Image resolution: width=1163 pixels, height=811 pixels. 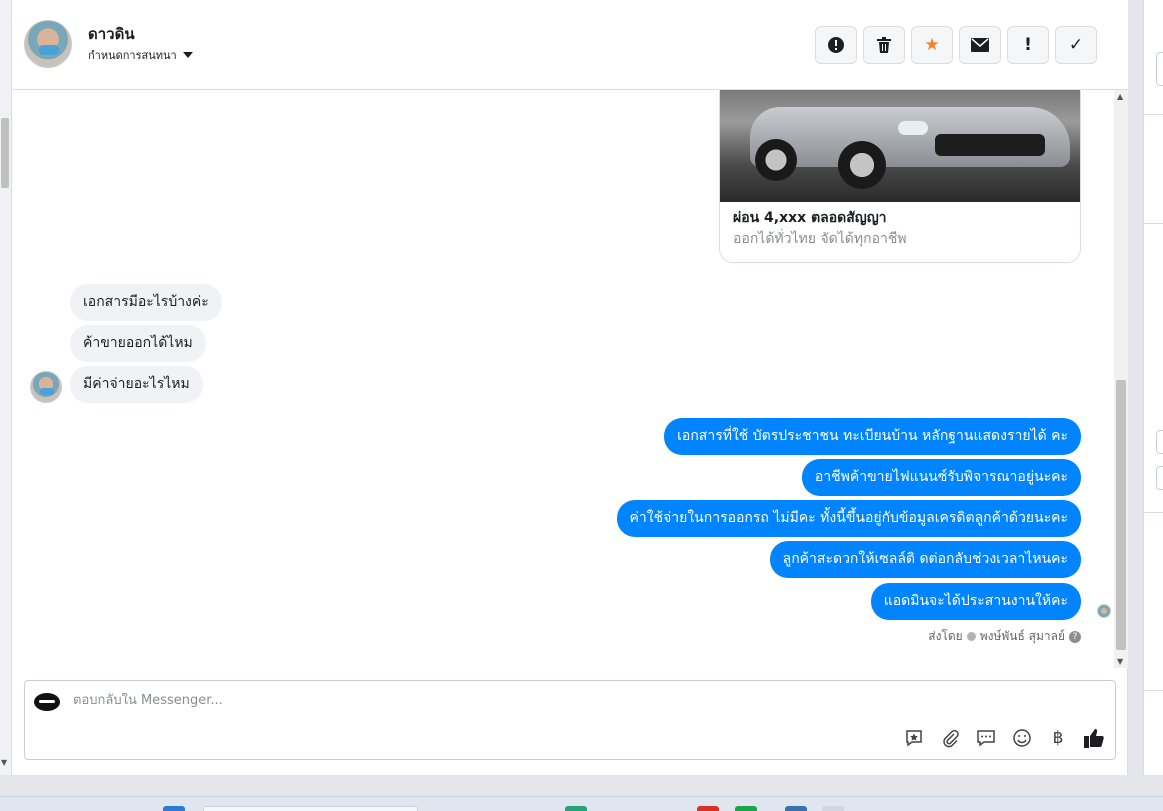 I want to click on emoji-icon, so click(x=1022, y=738).